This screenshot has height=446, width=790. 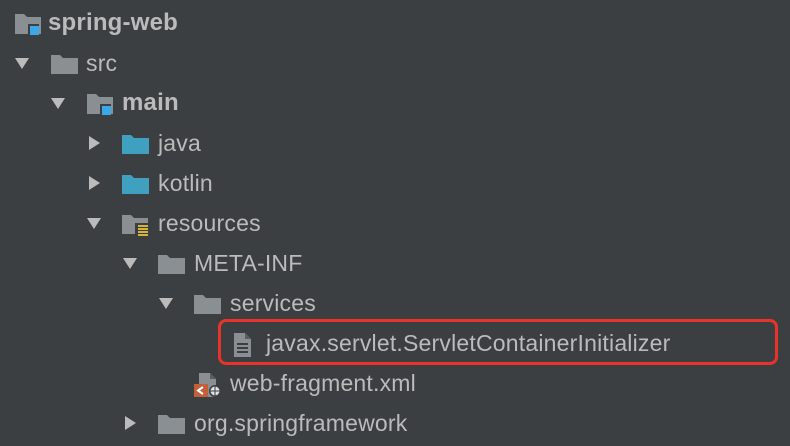 I want to click on tree-item-label: web-fragment.xml, so click(x=323, y=383).